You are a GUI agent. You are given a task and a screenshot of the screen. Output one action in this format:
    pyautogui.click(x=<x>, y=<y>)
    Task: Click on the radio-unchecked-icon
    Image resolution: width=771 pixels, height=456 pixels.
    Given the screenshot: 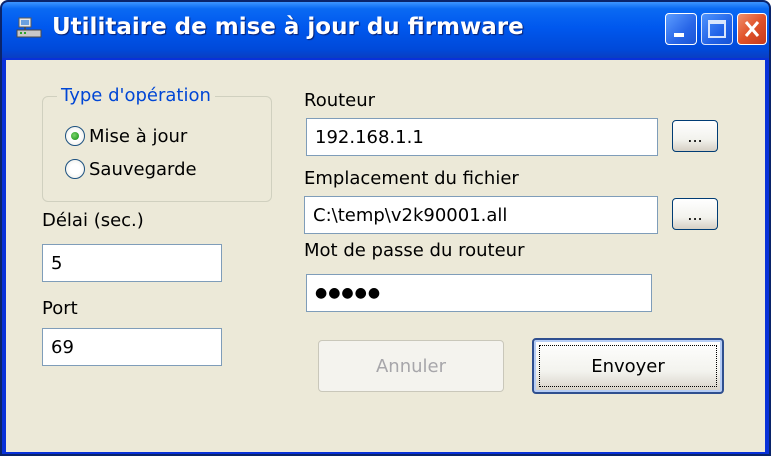 What is the action you would take?
    pyautogui.click(x=75, y=169)
    